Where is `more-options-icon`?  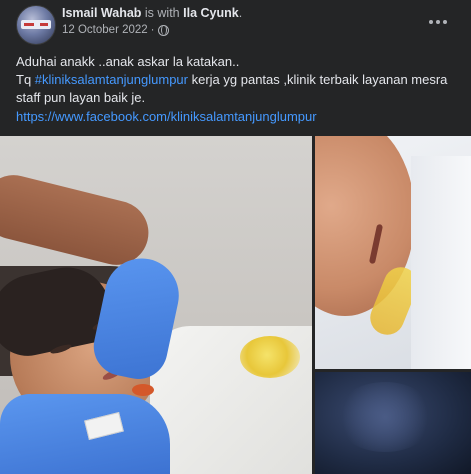
more-options-icon is located at coordinates (438, 22).